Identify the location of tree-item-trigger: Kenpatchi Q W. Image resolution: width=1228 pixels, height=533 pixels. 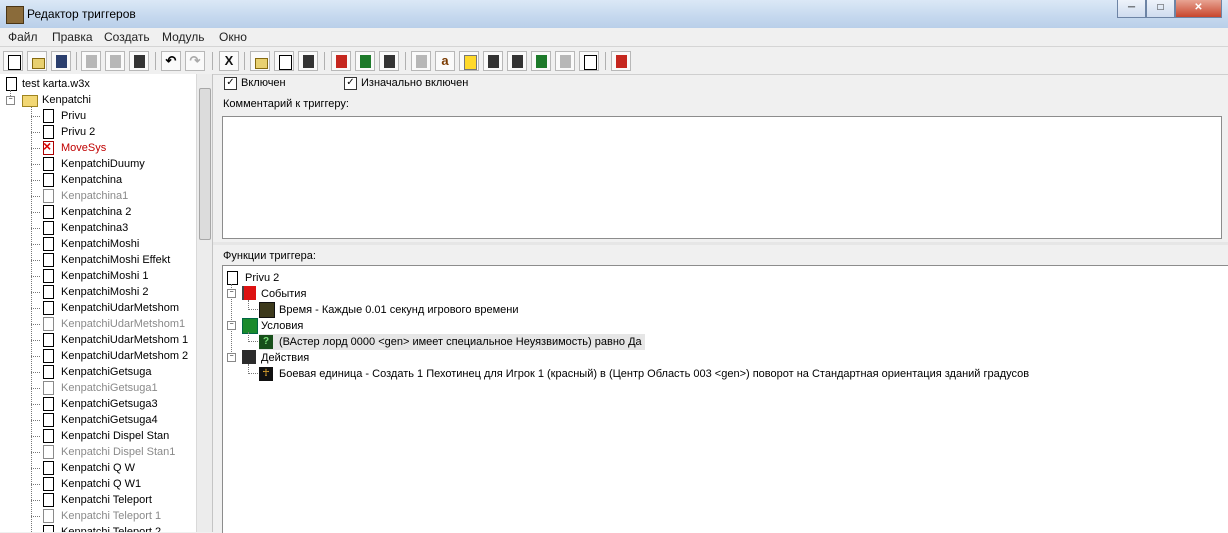
(98, 468).